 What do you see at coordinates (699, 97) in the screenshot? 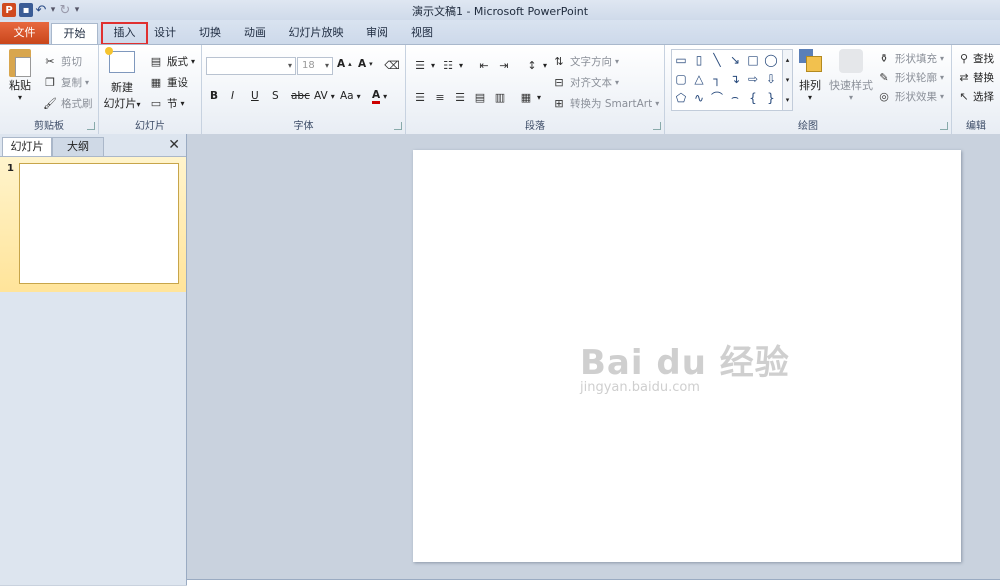
I see `curve-shape-icon: ∿` at bounding box center [699, 97].